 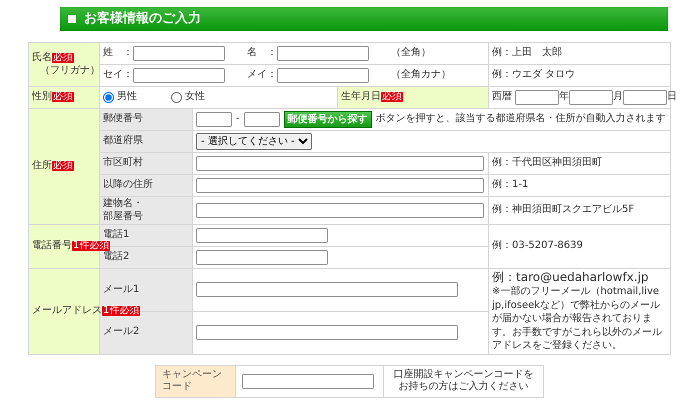 What do you see at coordinates (128, 185) in the screenshot?
I see `field-label: 以降の住所` at bounding box center [128, 185].